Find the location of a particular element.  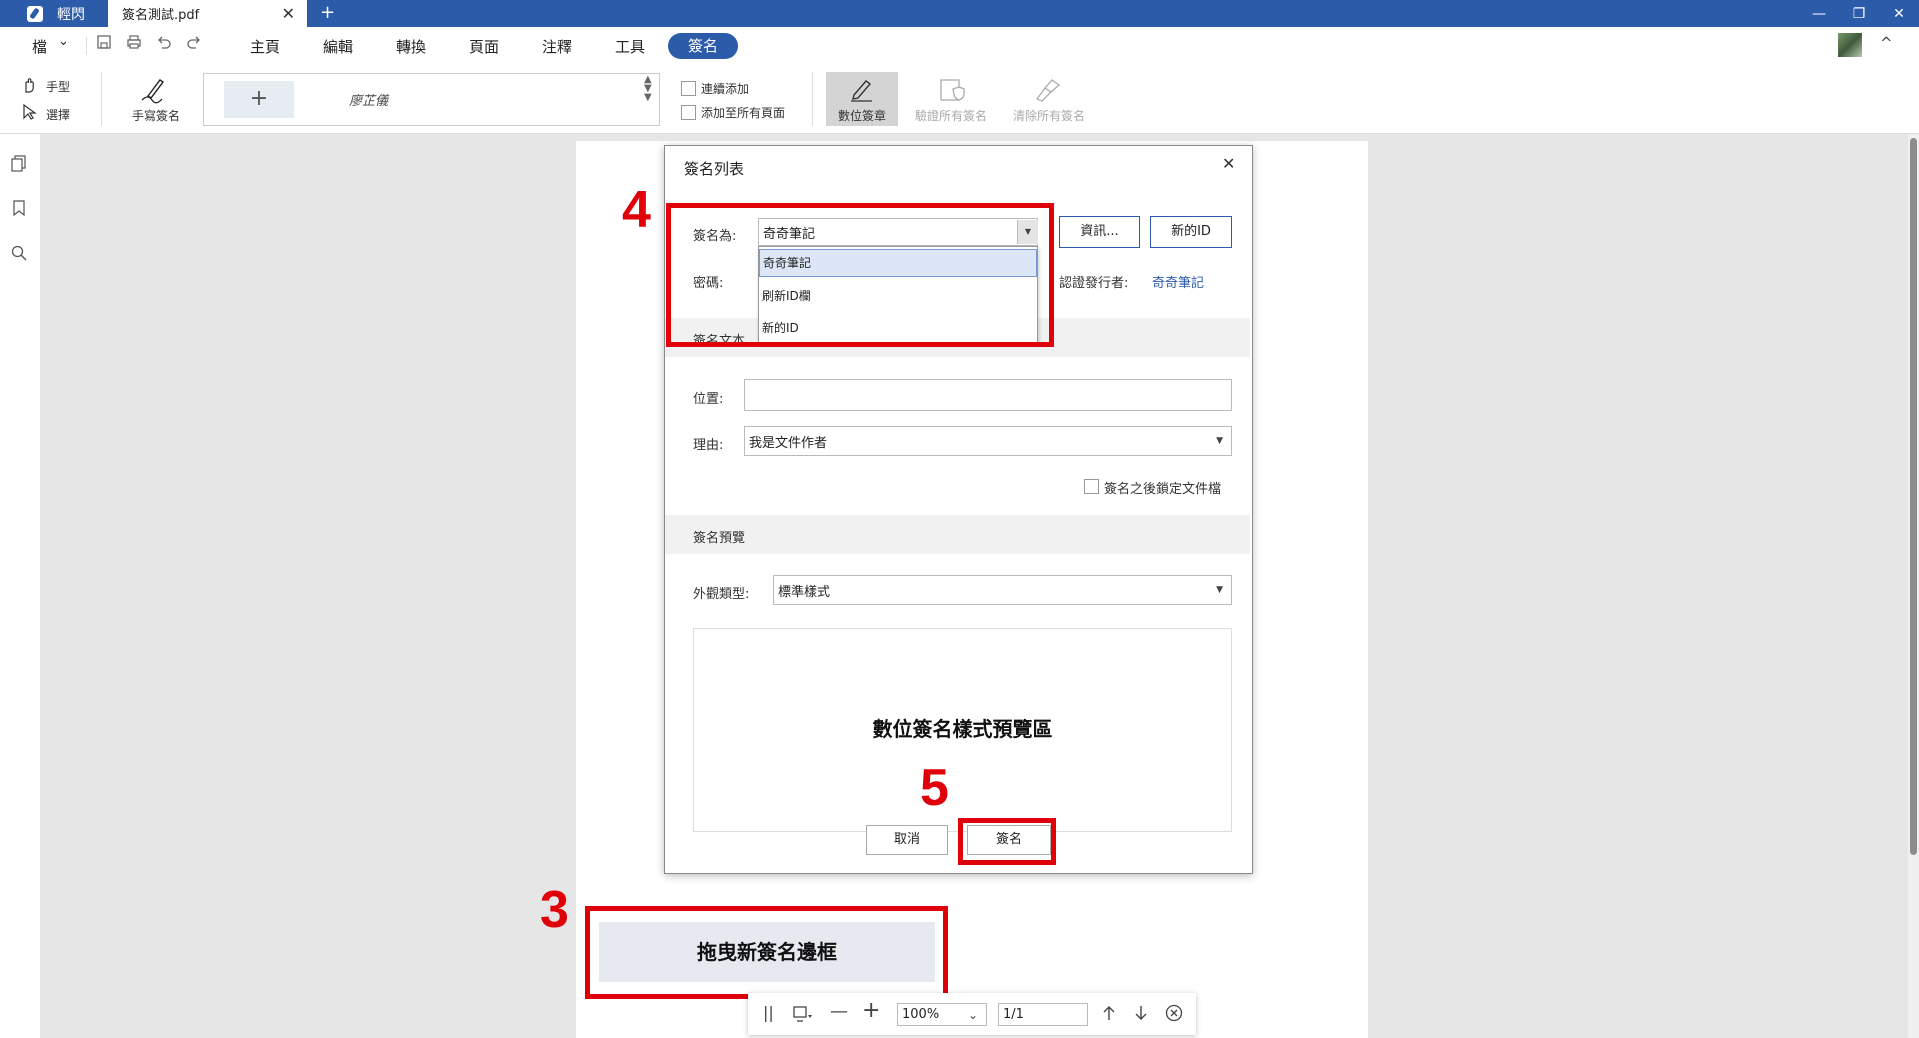

menu-annotate: 注釋 is located at coordinates (557, 46).